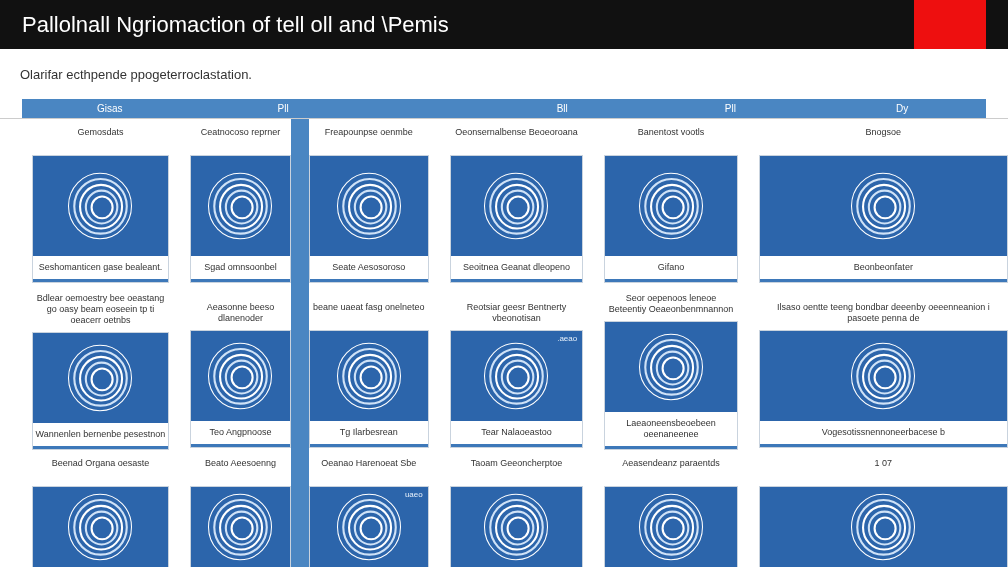 The height and width of the screenshot is (567, 1008). Describe the element at coordinates (136, 74) in the screenshot. I see `page-subtitle: Olarifar ecthpende ppogeterroclastation.` at that location.